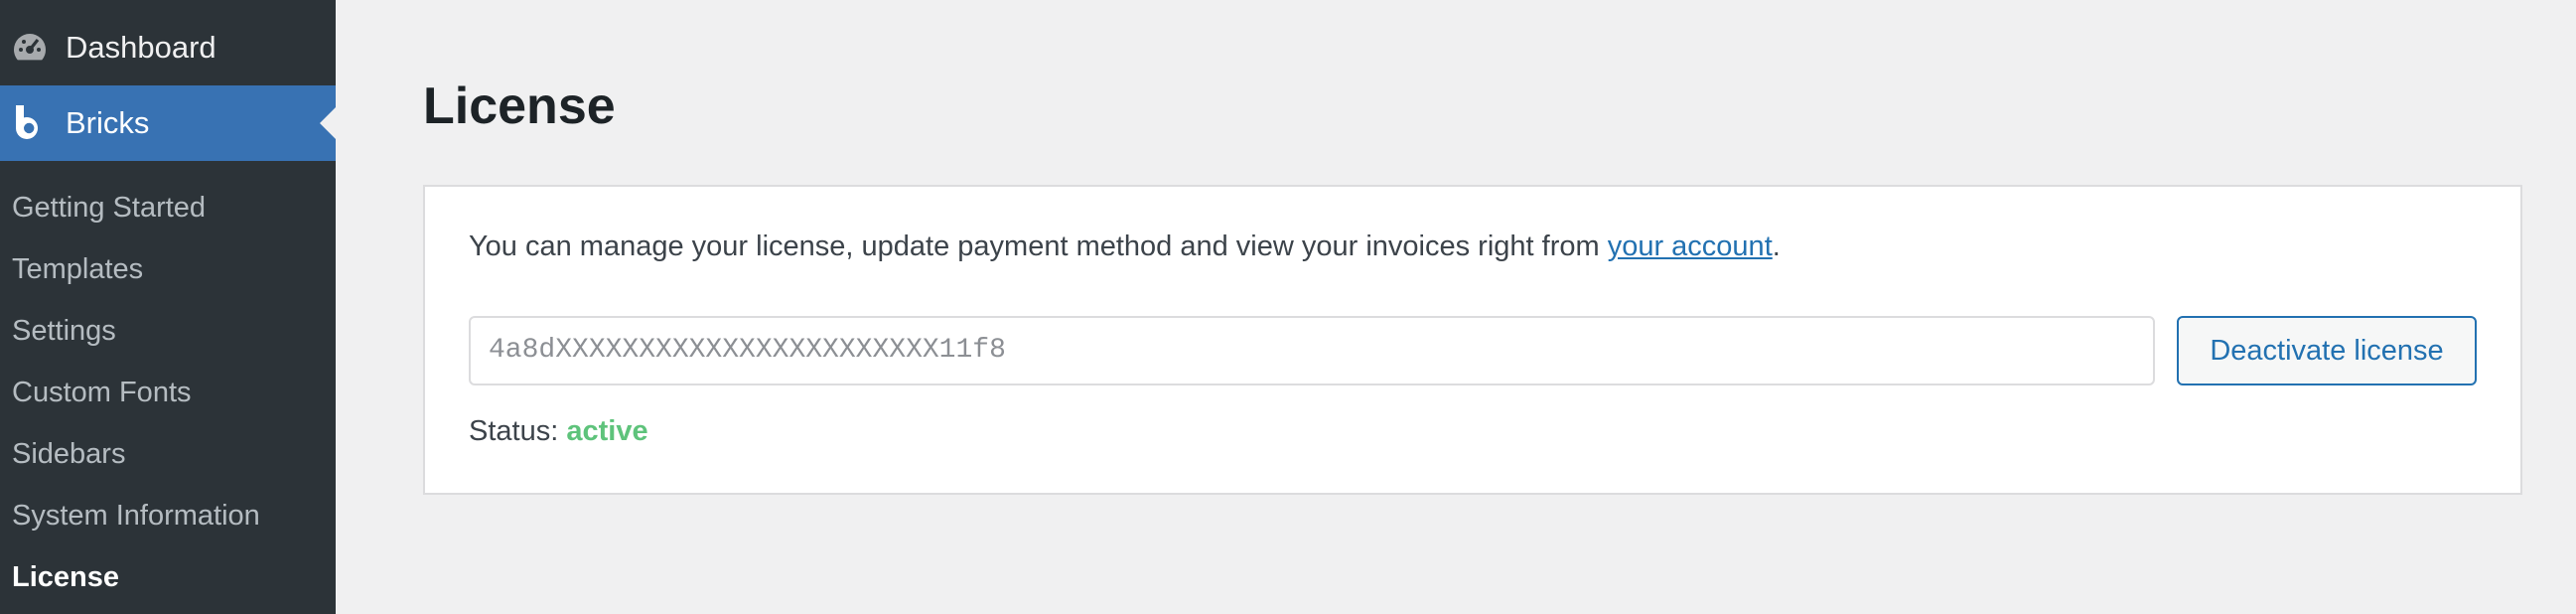 The height and width of the screenshot is (614, 2576). I want to click on license-status: Status: active, so click(559, 431).